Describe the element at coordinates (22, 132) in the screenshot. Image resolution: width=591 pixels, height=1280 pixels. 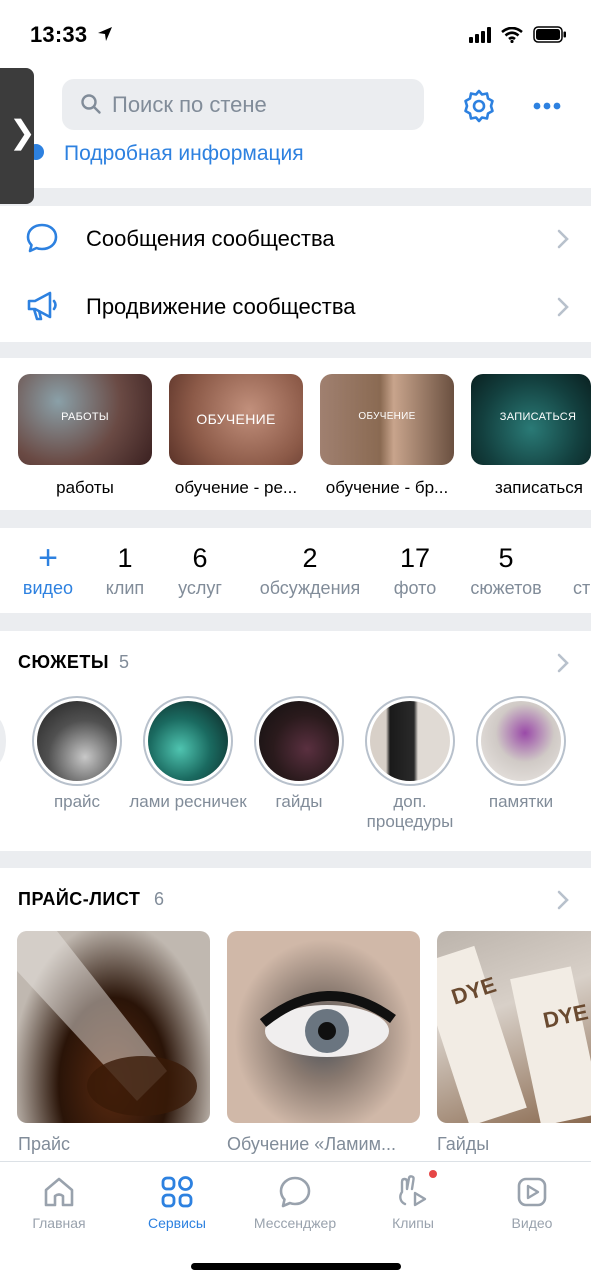
I see `chevron-right-icon: ❯` at that location.